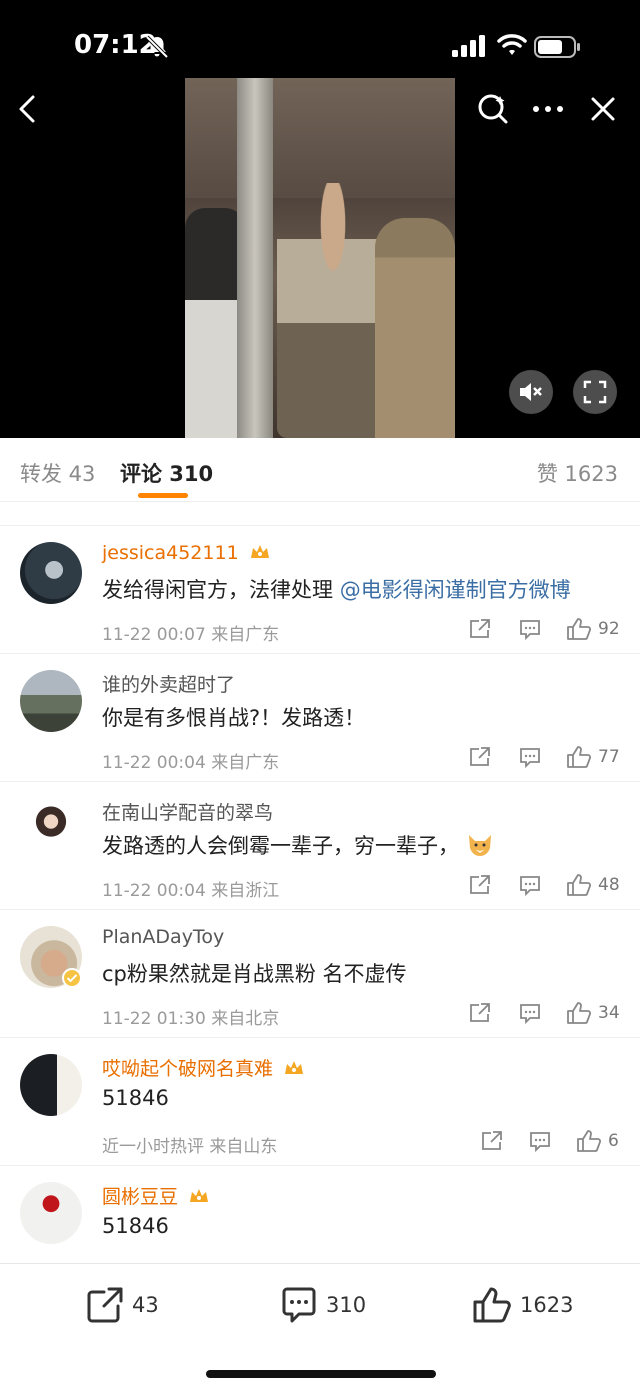 The image size is (640, 1391). I want to click on video-scene-person-left, so click(215, 323).